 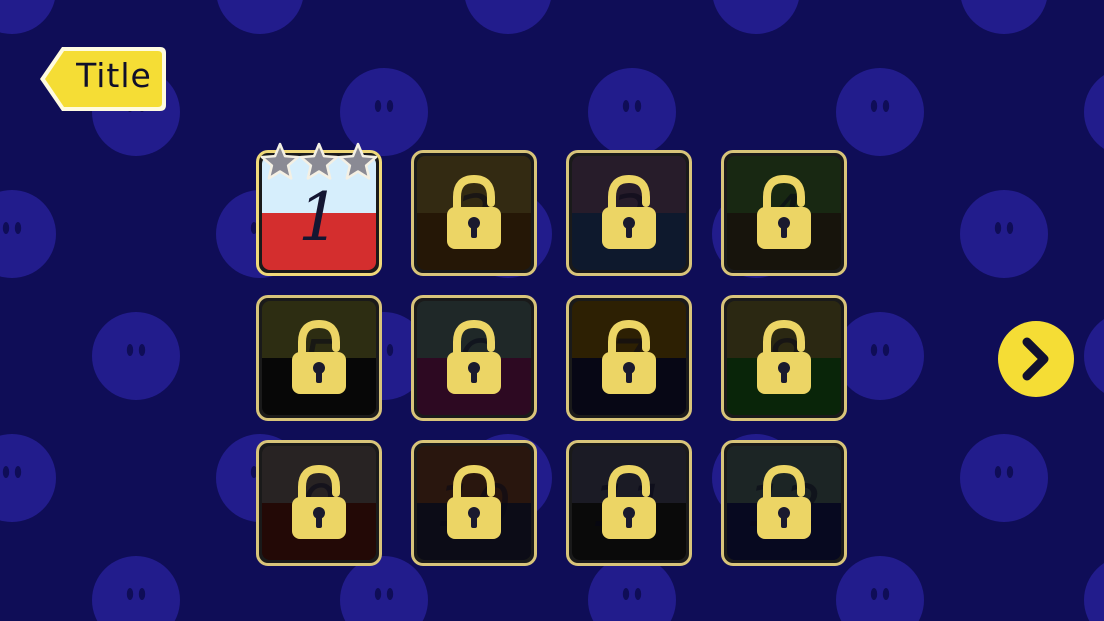 I want to click on next-page-button, so click(x=1036, y=359).